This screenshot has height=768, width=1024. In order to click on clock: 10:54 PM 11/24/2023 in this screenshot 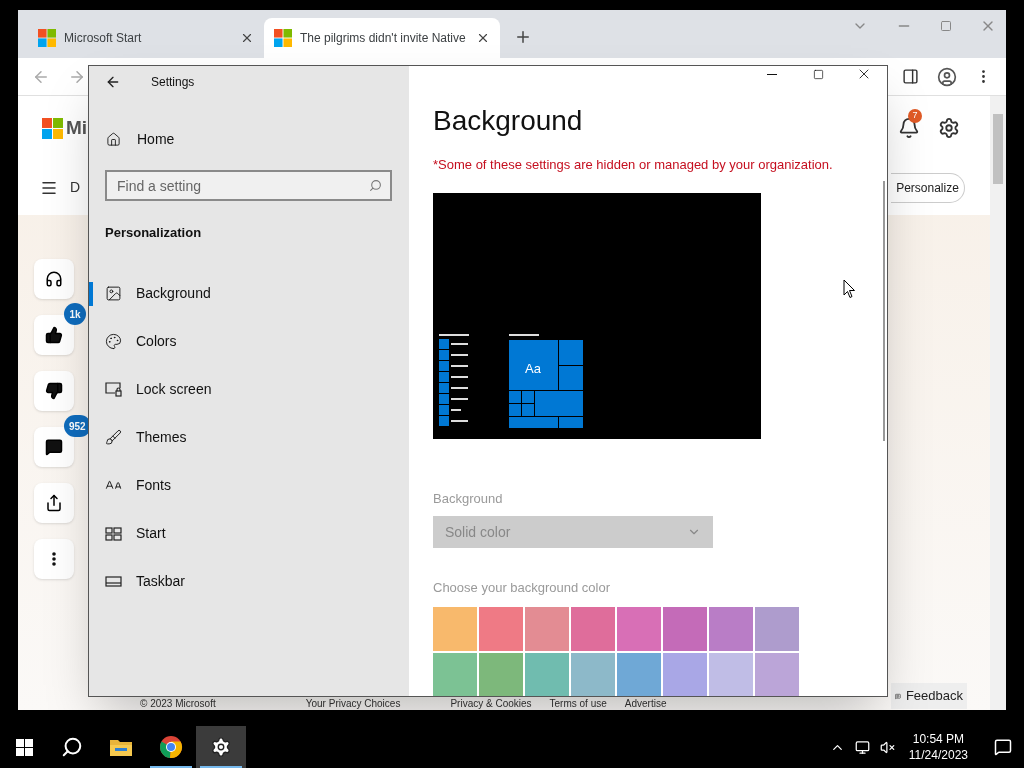, I will do `click(938, 747)`.